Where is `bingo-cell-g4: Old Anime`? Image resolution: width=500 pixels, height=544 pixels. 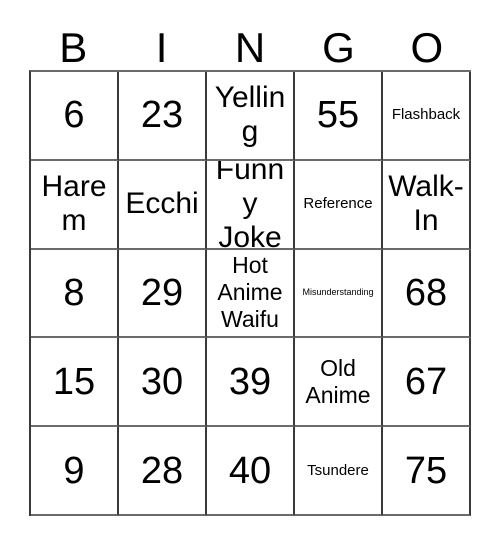 bingo-cell-g4: Old Anime is located at coordinates (339, 383).